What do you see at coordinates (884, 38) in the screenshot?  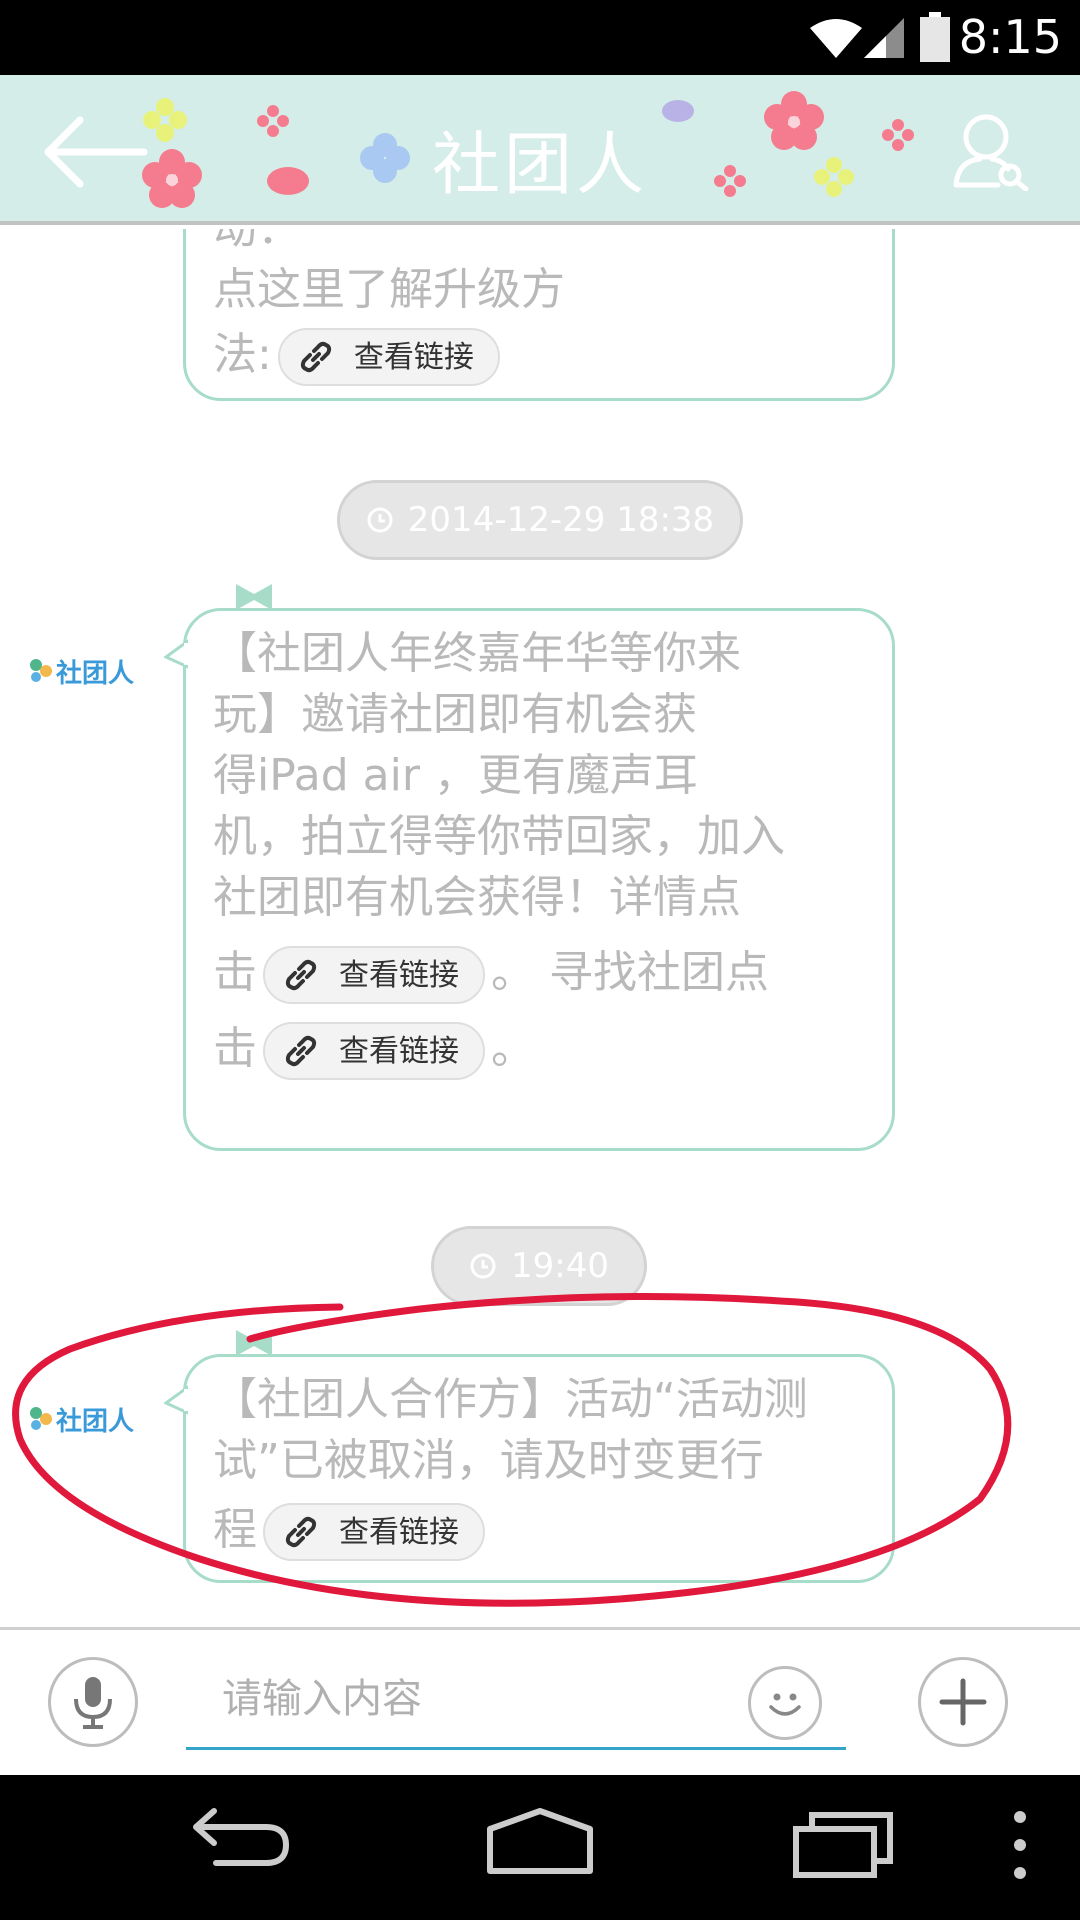 I see `signal-icon` at bounding box center [884, 38].